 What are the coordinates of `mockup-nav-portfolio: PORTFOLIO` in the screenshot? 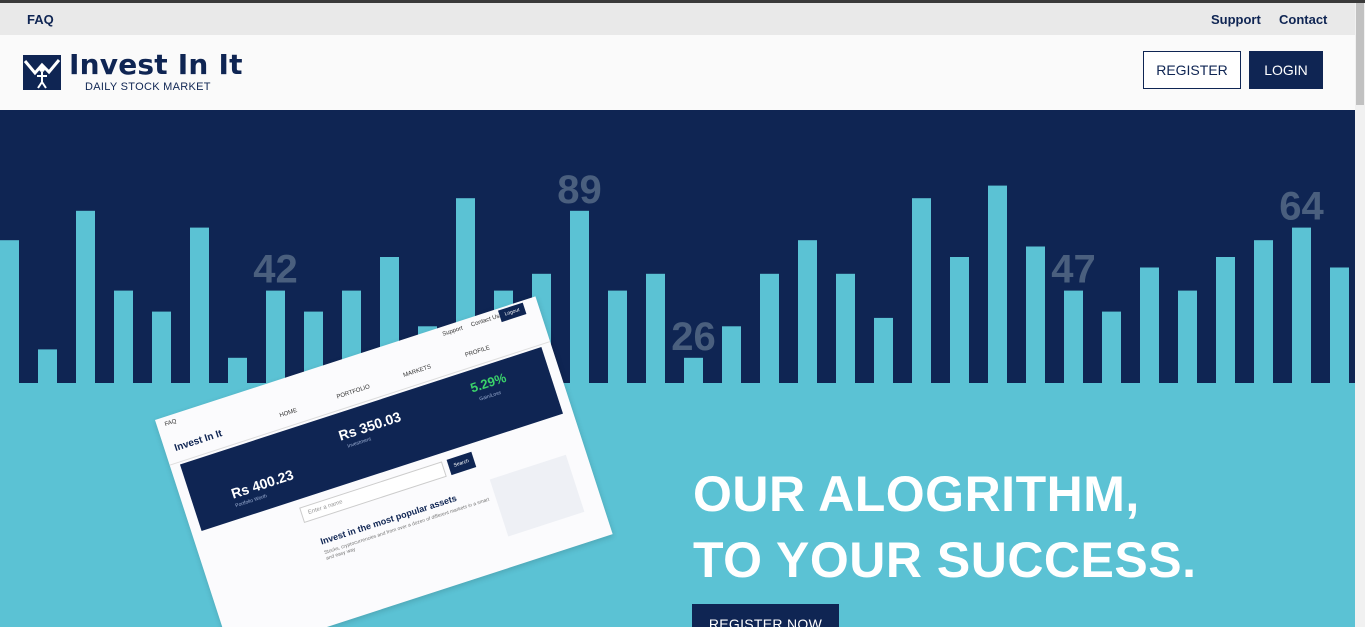 It's located at (353, 392).